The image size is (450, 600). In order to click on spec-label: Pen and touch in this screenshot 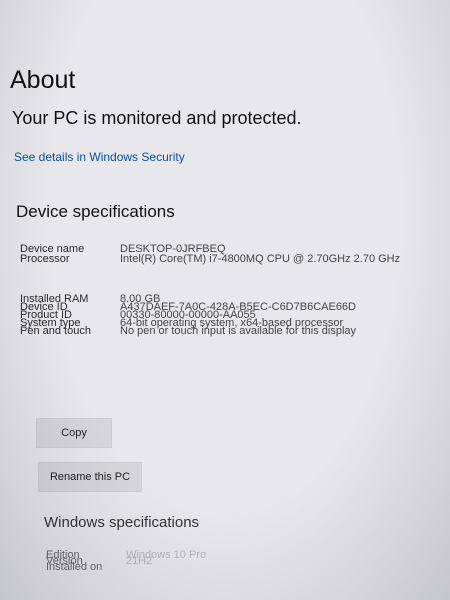, I will do `click(55, 331)`.